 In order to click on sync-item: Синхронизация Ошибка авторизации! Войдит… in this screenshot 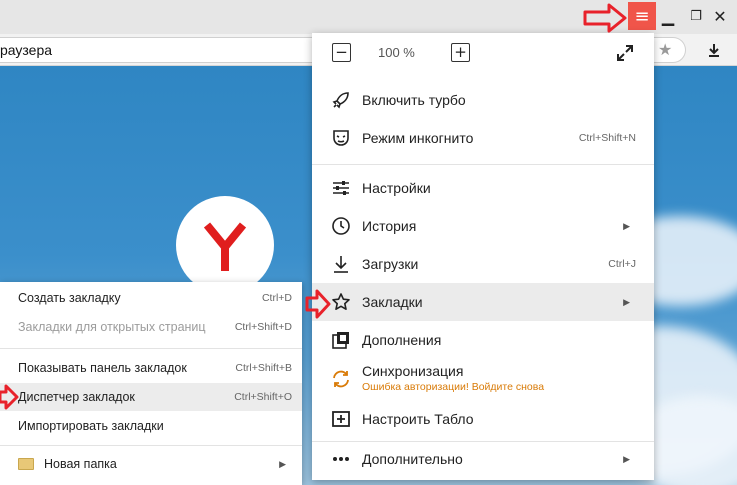, I will do `click(483, 379)`.